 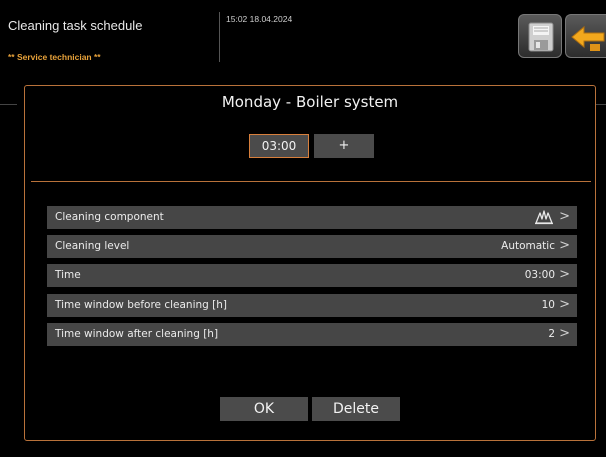 What do you see at coordinates (548, 305) in the screenshot?
I see `row-value: 10` at bounding box center [548, 305].